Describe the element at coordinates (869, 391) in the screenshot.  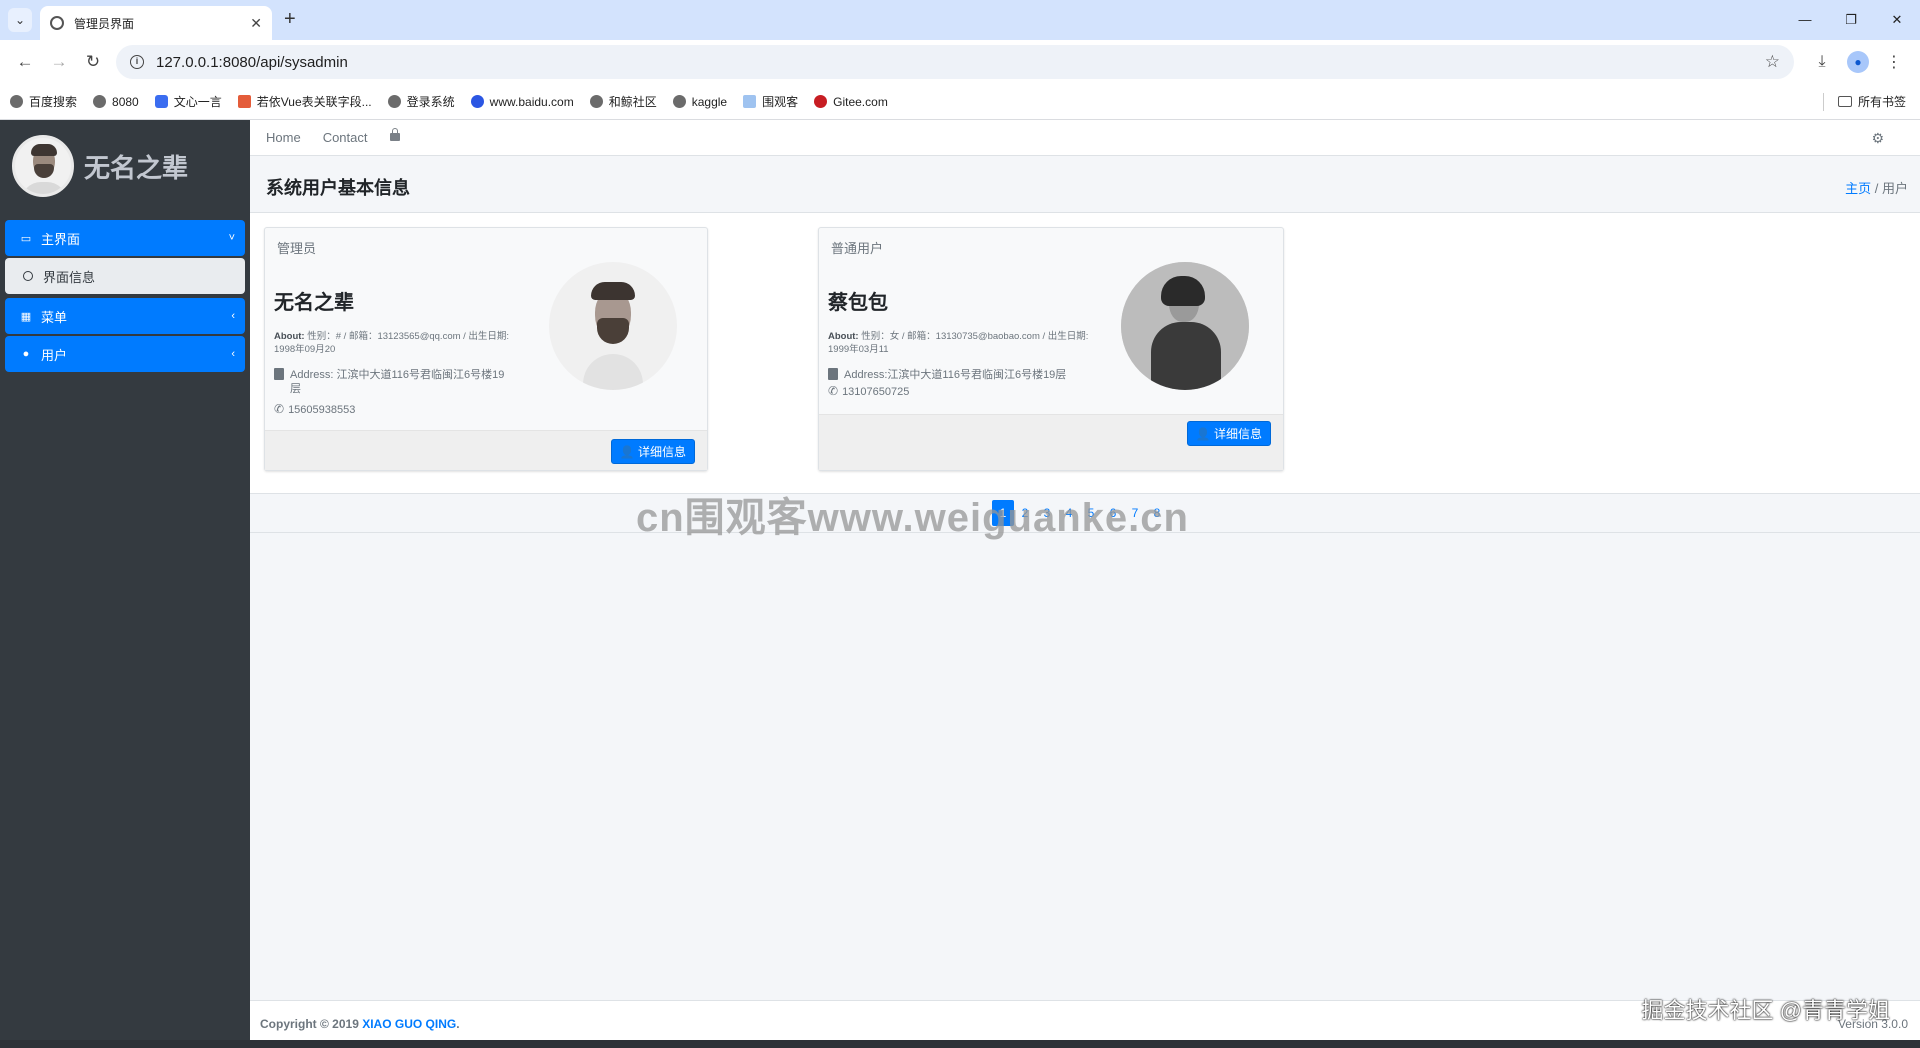
I see `card-phone: ✆ 13107650725` at that location.